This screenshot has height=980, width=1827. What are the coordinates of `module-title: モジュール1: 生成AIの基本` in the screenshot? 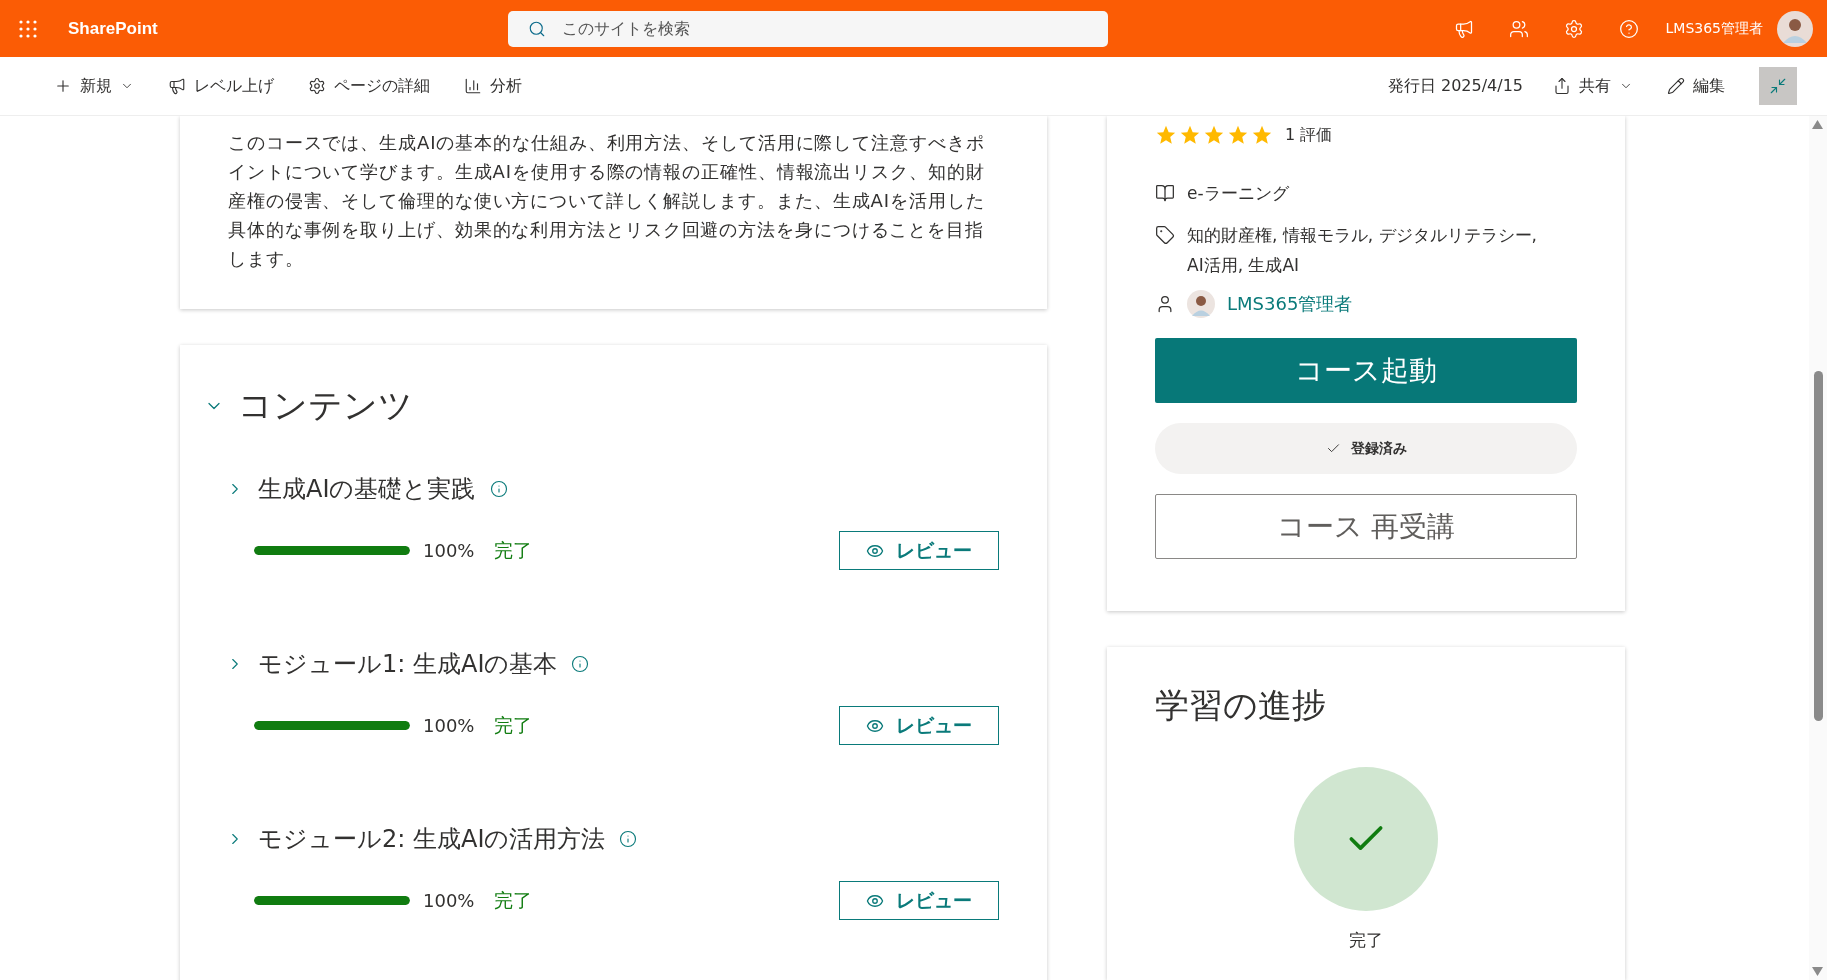 It's located at (408, 664).